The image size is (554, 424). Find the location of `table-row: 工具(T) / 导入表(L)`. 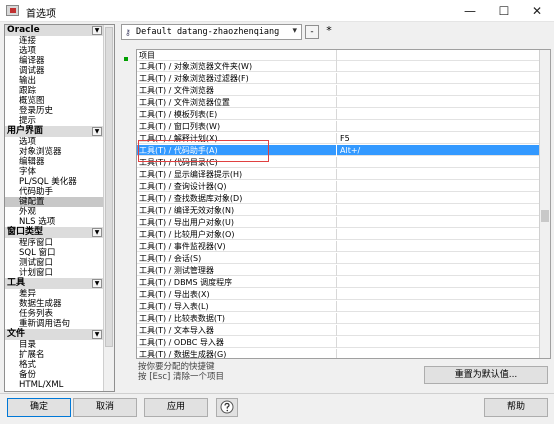

table-row: 工具(T) / 导入表(L) is located at coordinates (338, 306).